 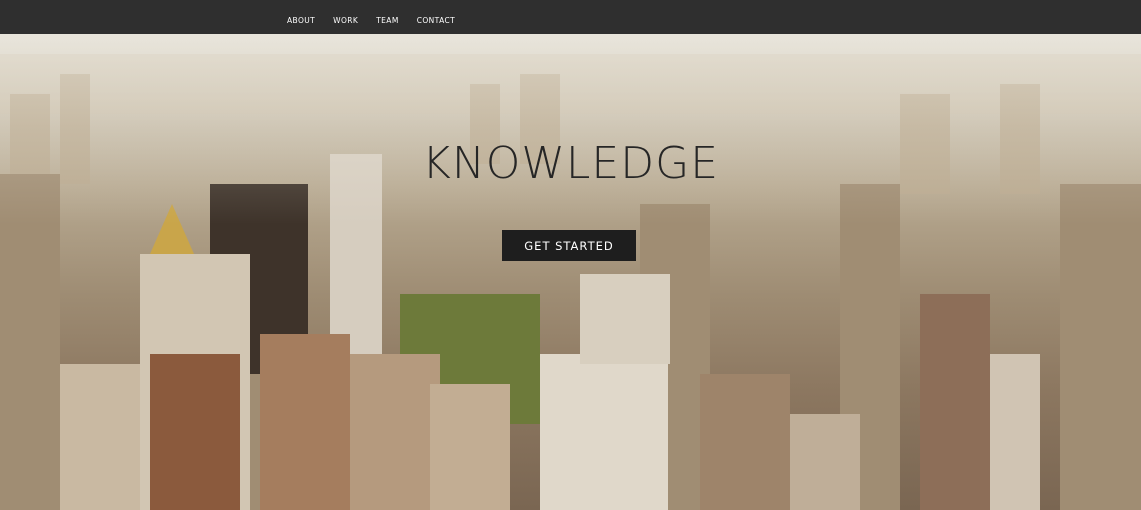 I want to click on nav-item-team: TEAM, so click(x=396, y=17).